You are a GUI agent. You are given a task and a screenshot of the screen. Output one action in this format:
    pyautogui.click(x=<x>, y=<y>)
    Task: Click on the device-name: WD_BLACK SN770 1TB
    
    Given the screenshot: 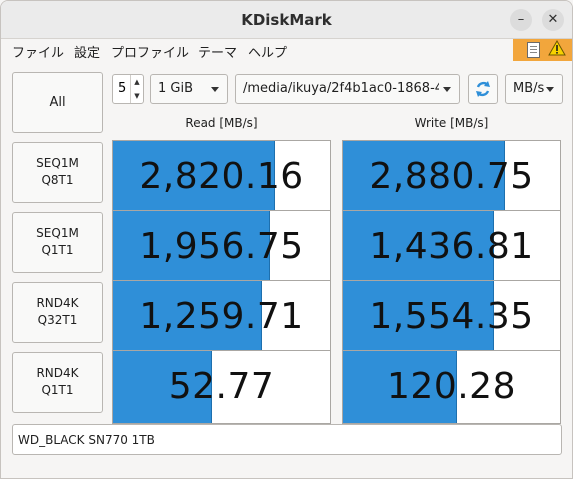 What is the action you would take?
    pyautogui.click(x=86, y=440)
    